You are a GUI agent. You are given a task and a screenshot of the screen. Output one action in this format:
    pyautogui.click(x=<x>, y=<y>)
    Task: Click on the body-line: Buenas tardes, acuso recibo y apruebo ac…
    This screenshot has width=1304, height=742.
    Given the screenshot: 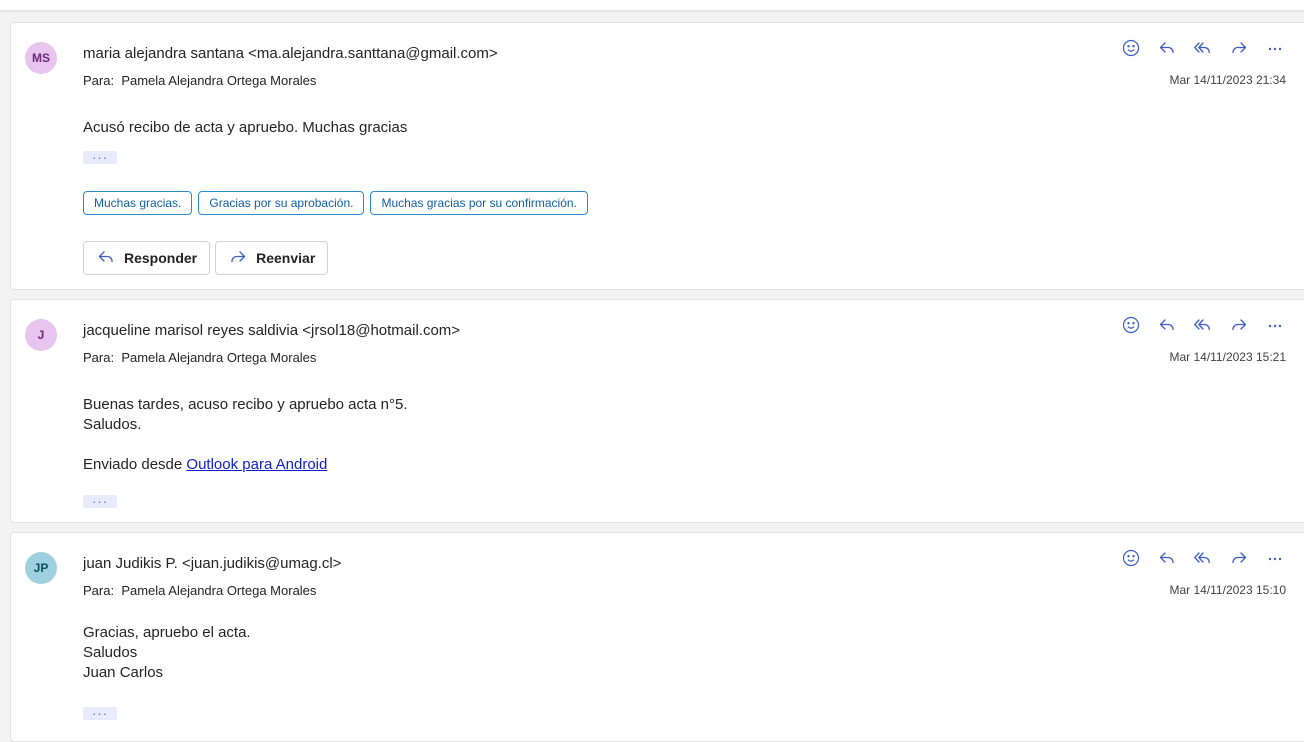 What is the action you would take?
    pyautogui.click(x=245, y=404)
    